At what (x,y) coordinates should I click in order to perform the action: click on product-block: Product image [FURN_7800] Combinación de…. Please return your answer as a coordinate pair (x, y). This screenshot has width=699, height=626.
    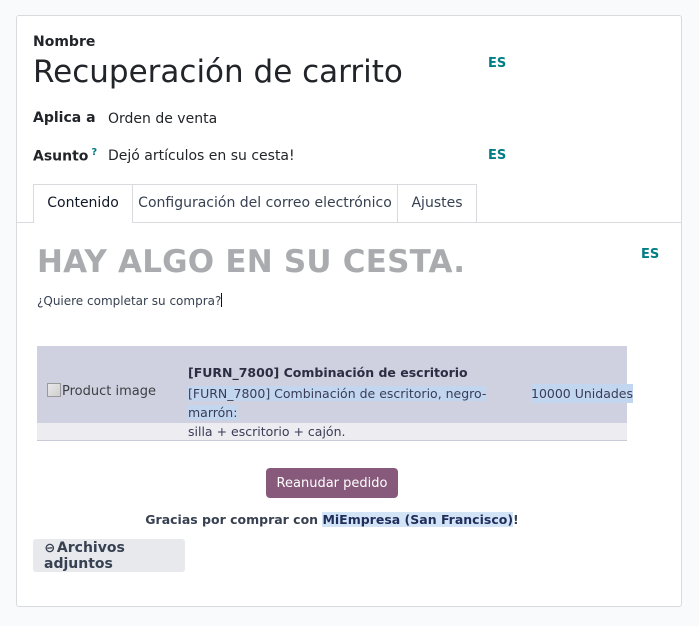
    Looking at the image, I should click on (335, 393).